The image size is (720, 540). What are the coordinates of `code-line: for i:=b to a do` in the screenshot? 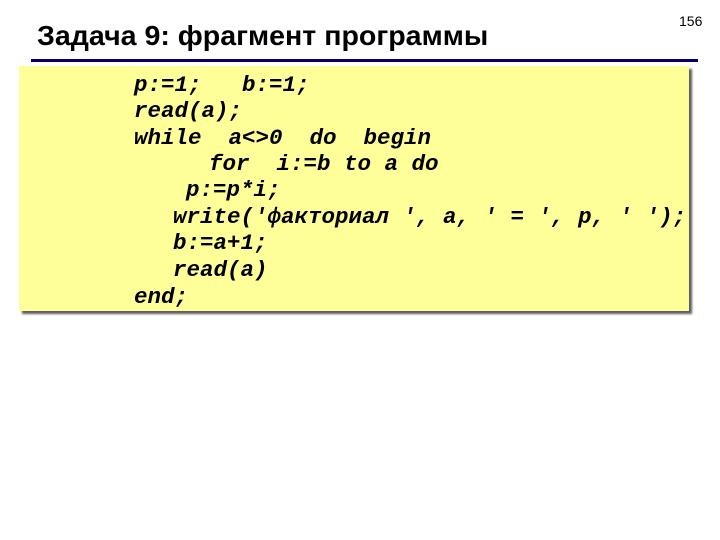 It's located at (324, 164).